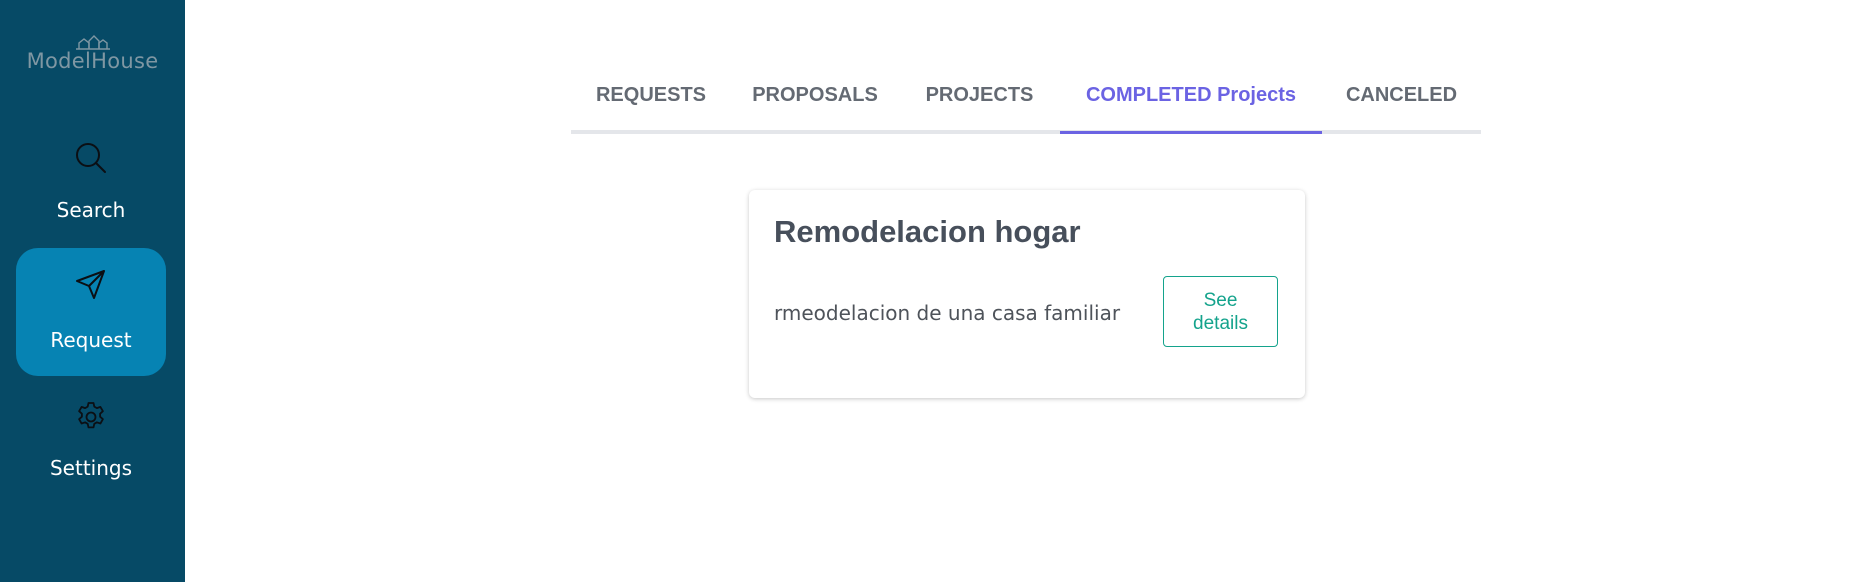  Describe the element at coordinates (1401, 98) in the screenshot. I see `tab-canceled: CANCELED` at that location.